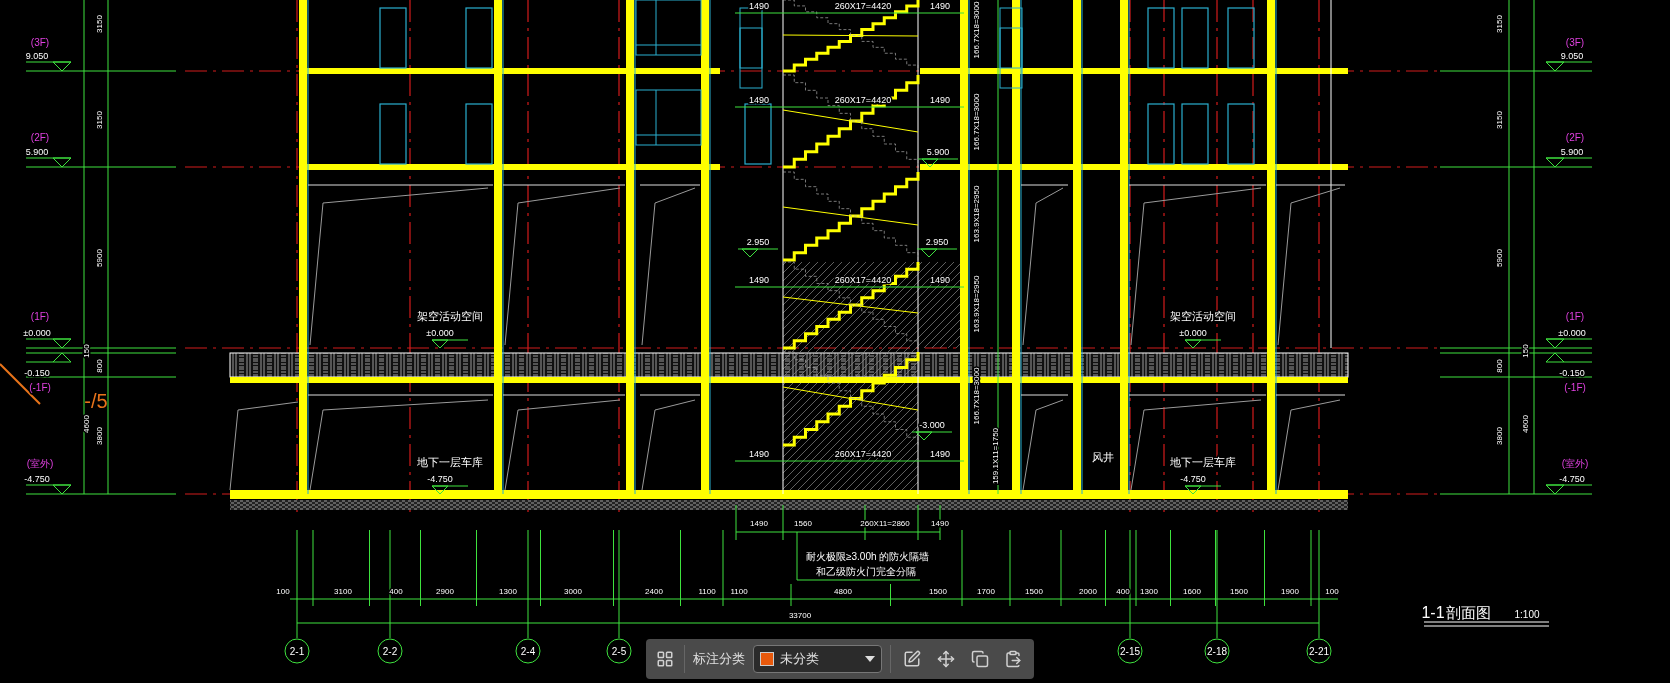  What do you see at coordinates (343, 591) in the screenshot?
I see `dimension-text: 3100` at bounding box center [343, 591].